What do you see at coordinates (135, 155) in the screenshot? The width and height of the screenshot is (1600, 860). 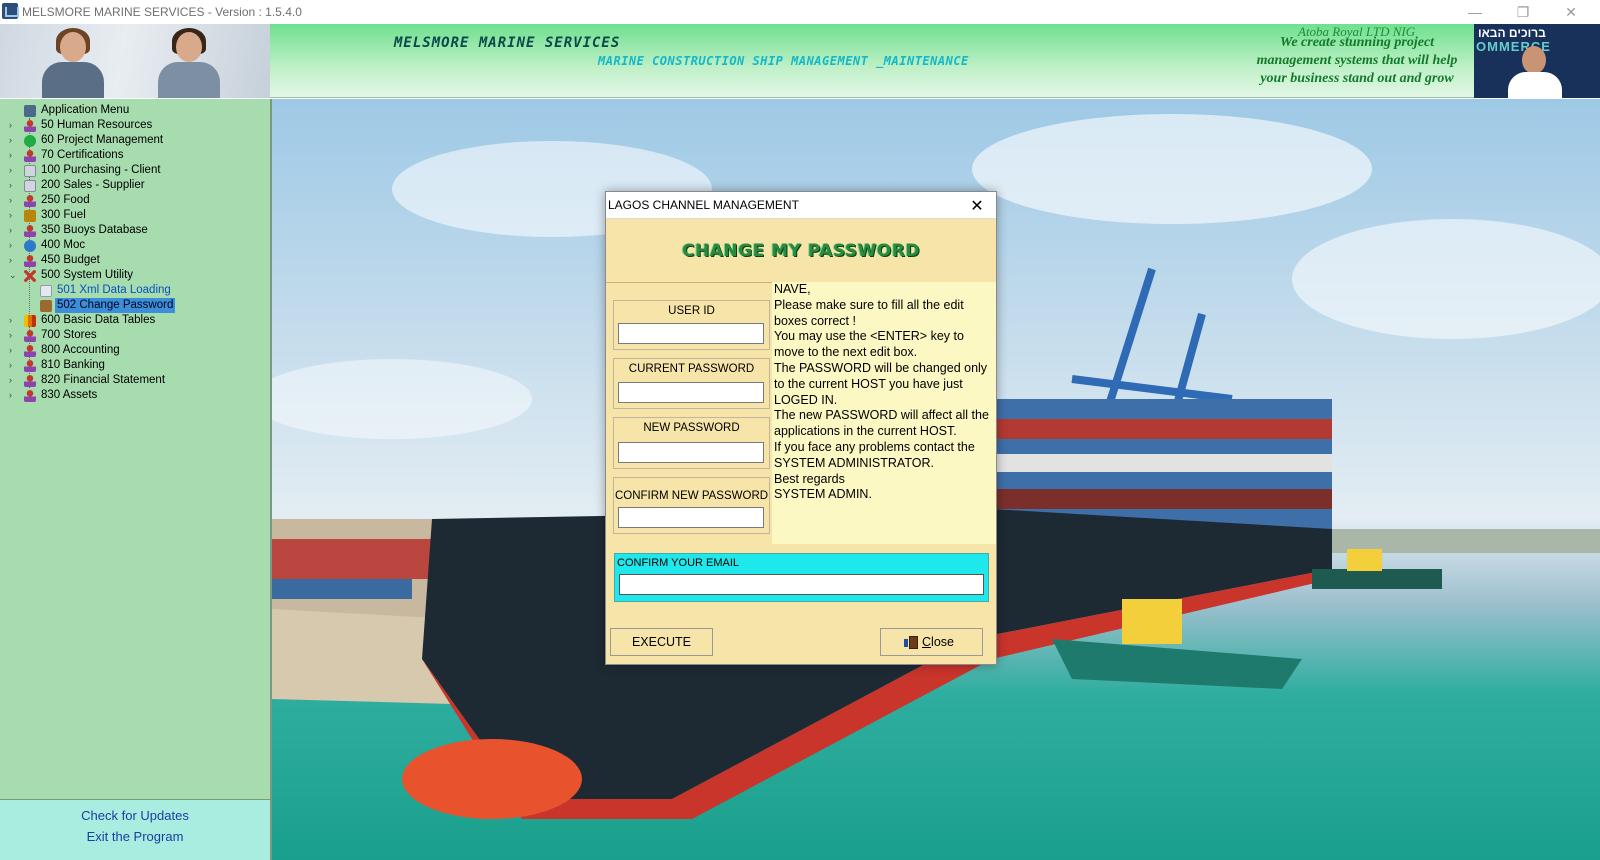 I see `tree-item-certifications: › 70 Certifications` at bounding box center [135, 155].